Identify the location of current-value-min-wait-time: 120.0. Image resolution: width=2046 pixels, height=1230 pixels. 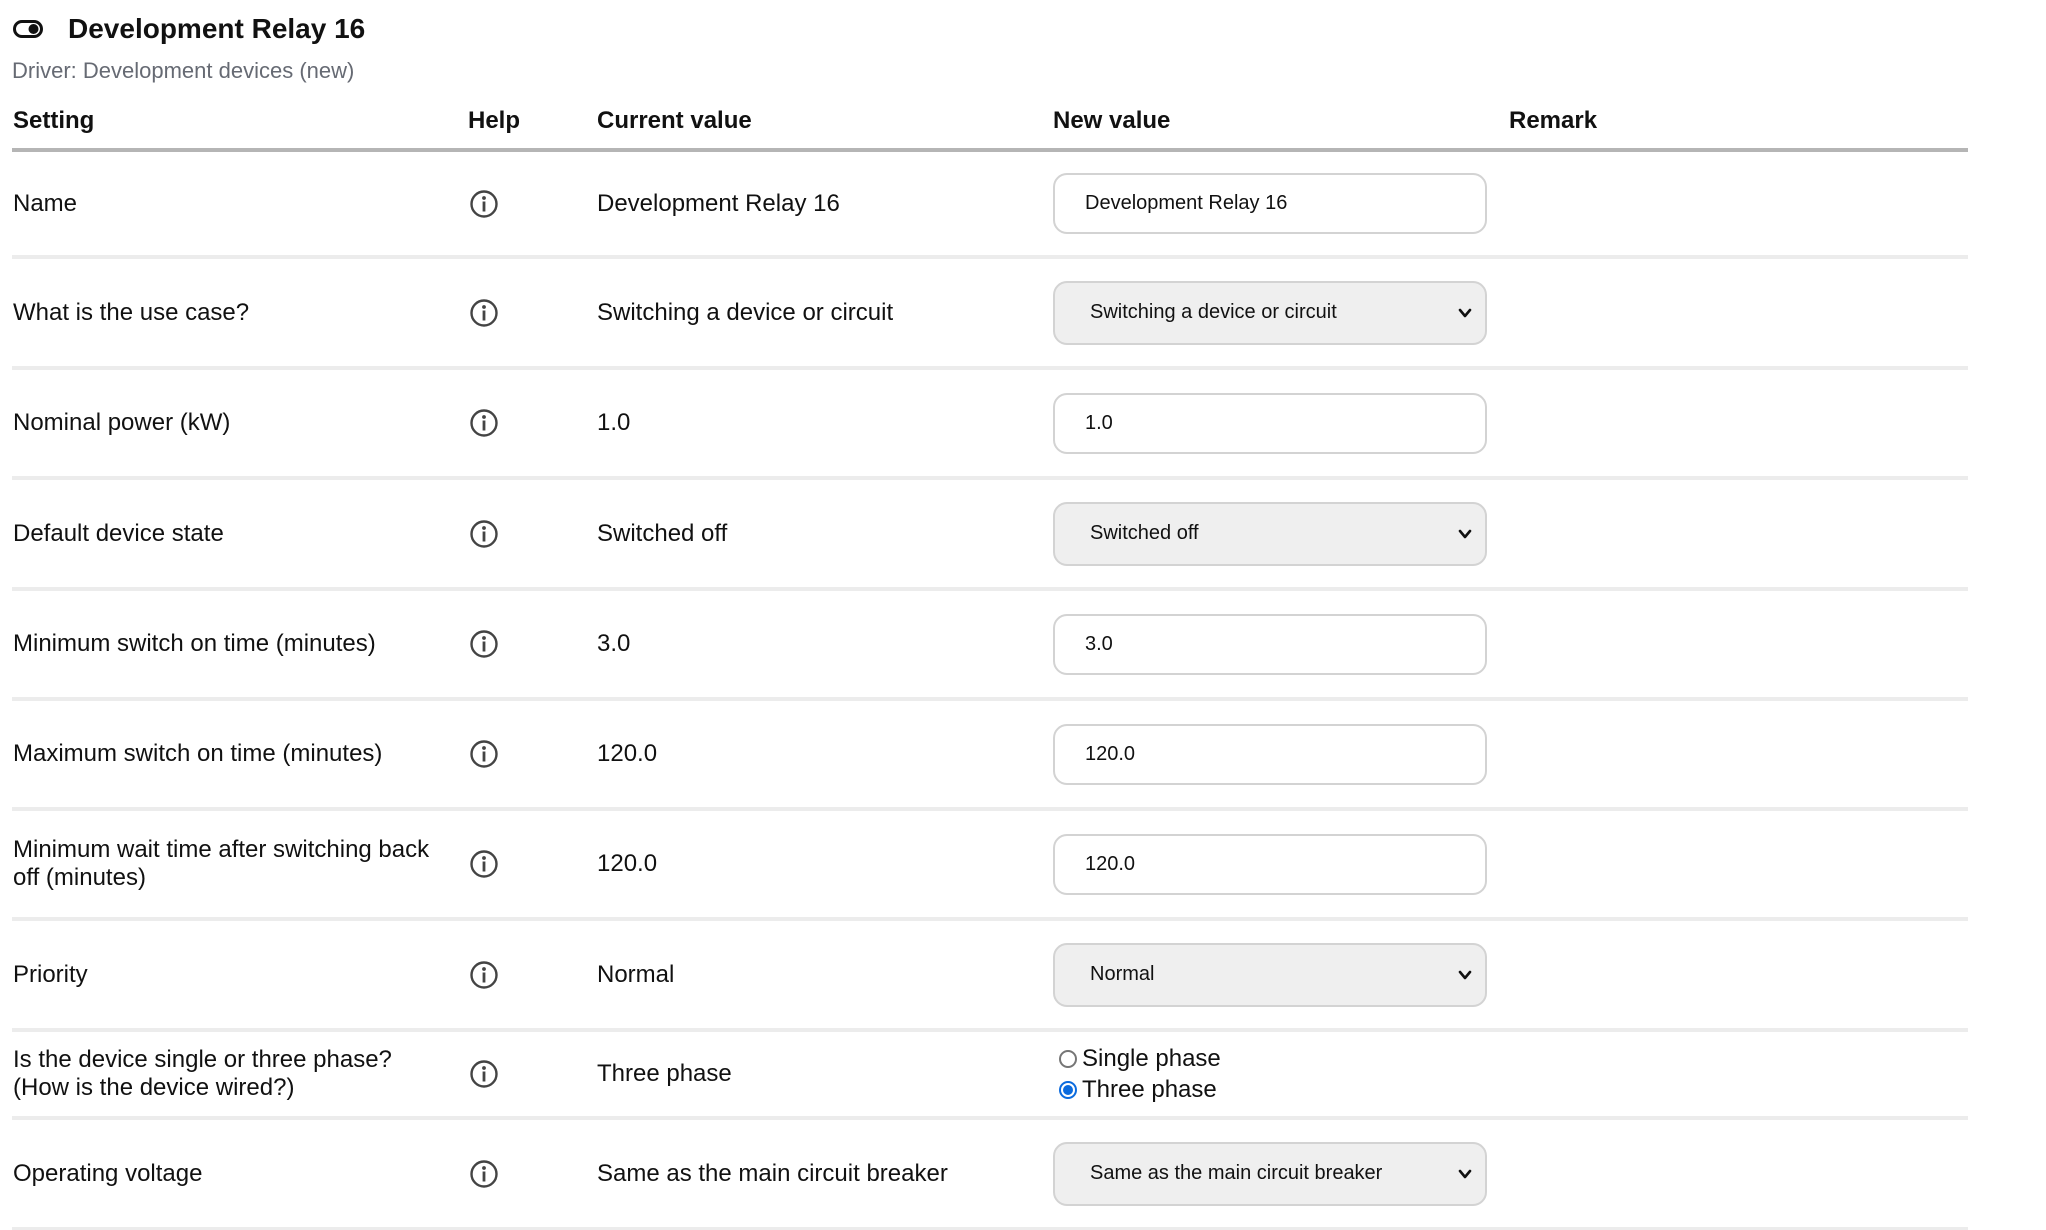
(627, 863).